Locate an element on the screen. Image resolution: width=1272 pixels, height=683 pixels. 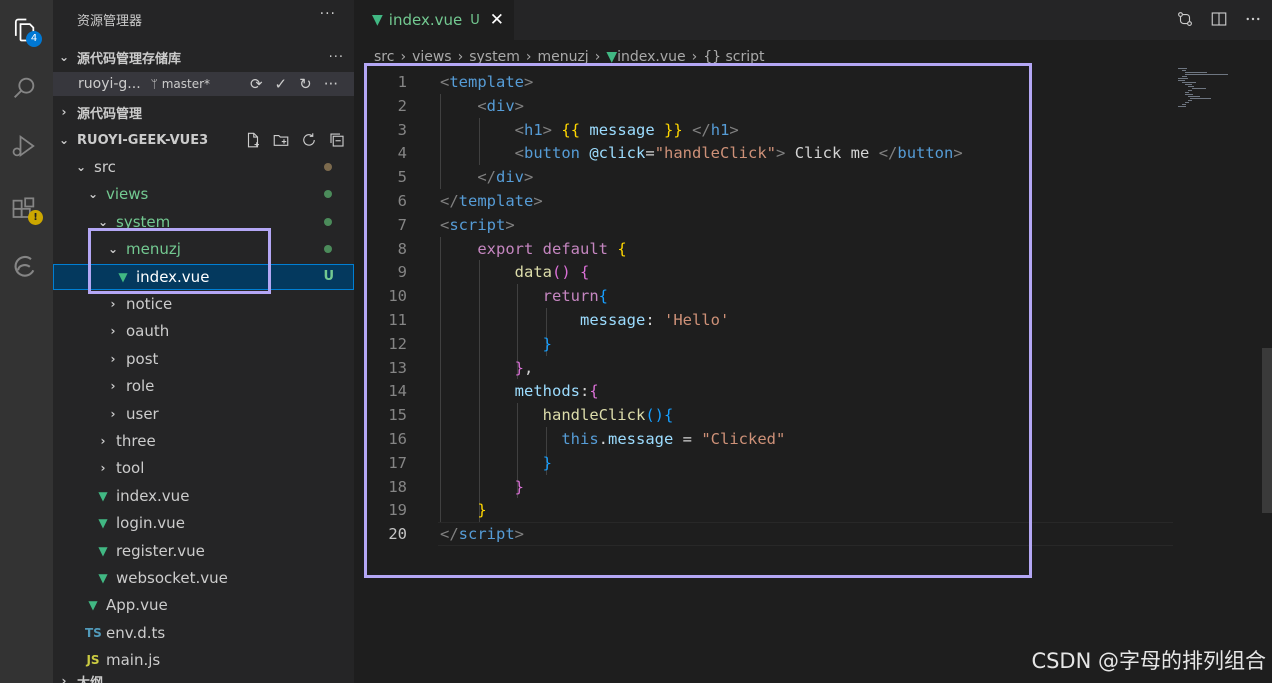
tree-item-label: oauth is located at coordinates (148, 331).